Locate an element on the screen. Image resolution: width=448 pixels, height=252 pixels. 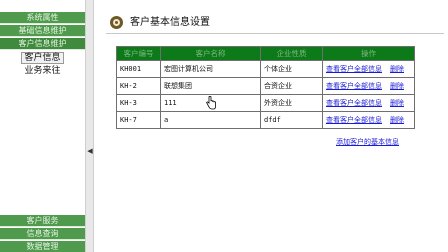
add-customer-link: 添加客户的基本信息 is located at coordinates (367, 142).